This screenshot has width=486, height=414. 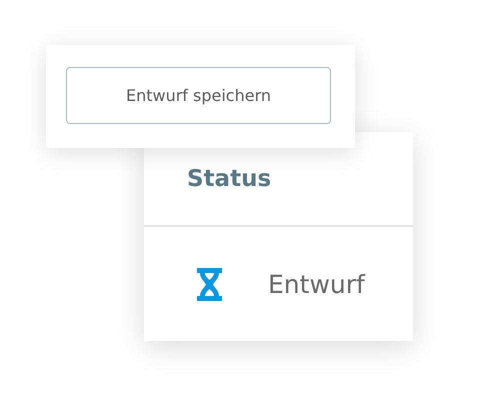 What do you see at coordinates (198, 95) in the screenshot?
I see `save-draft-button: Entwurf speichern` at bounding box center [198, 95].